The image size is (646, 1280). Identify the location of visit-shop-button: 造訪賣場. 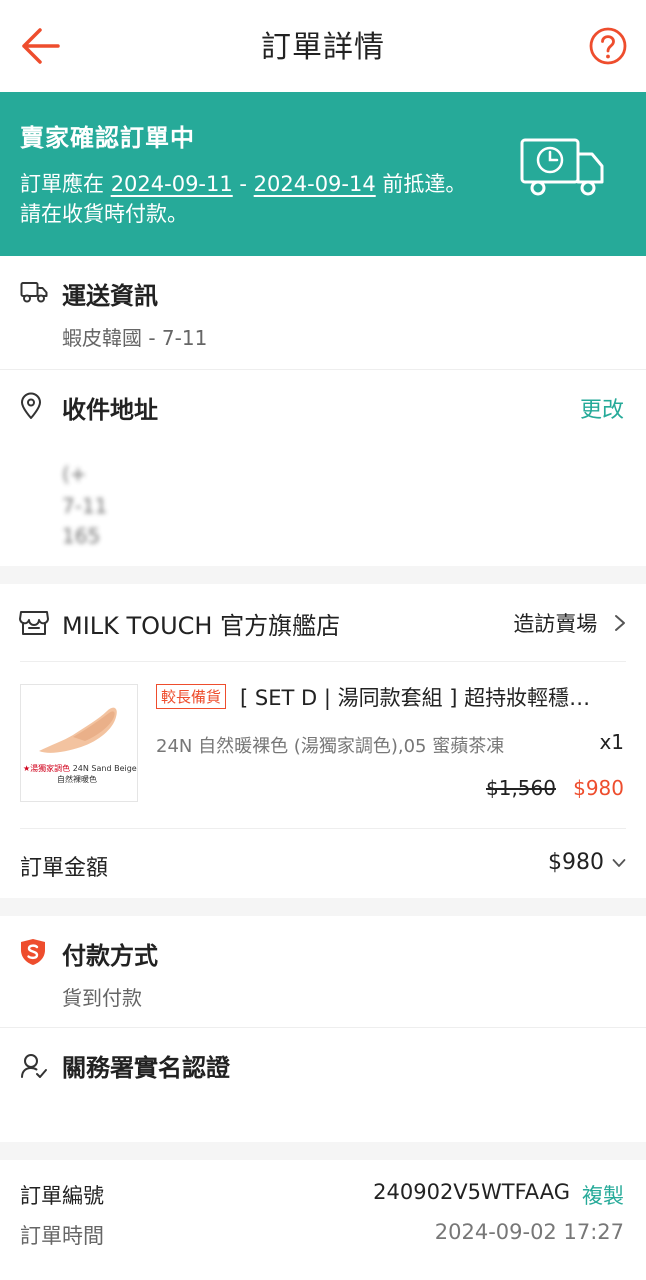
(569, 623).